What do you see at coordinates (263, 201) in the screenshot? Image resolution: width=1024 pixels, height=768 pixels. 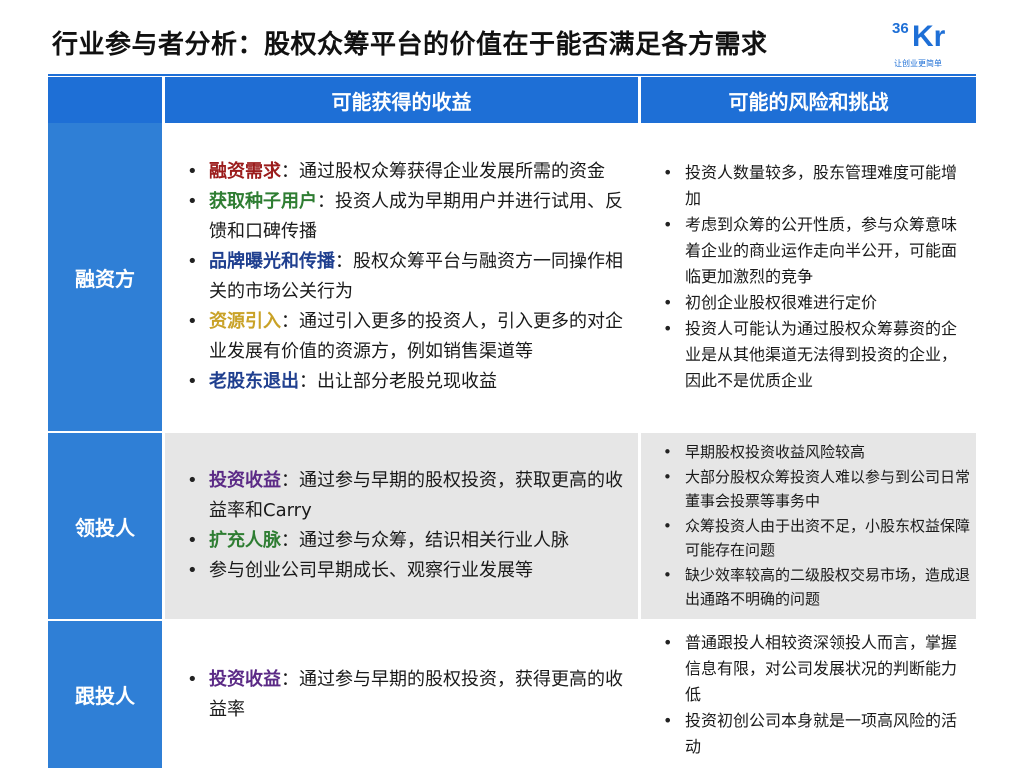 I see `keyword: 获取种子用户` at bounding box center [263, 201].